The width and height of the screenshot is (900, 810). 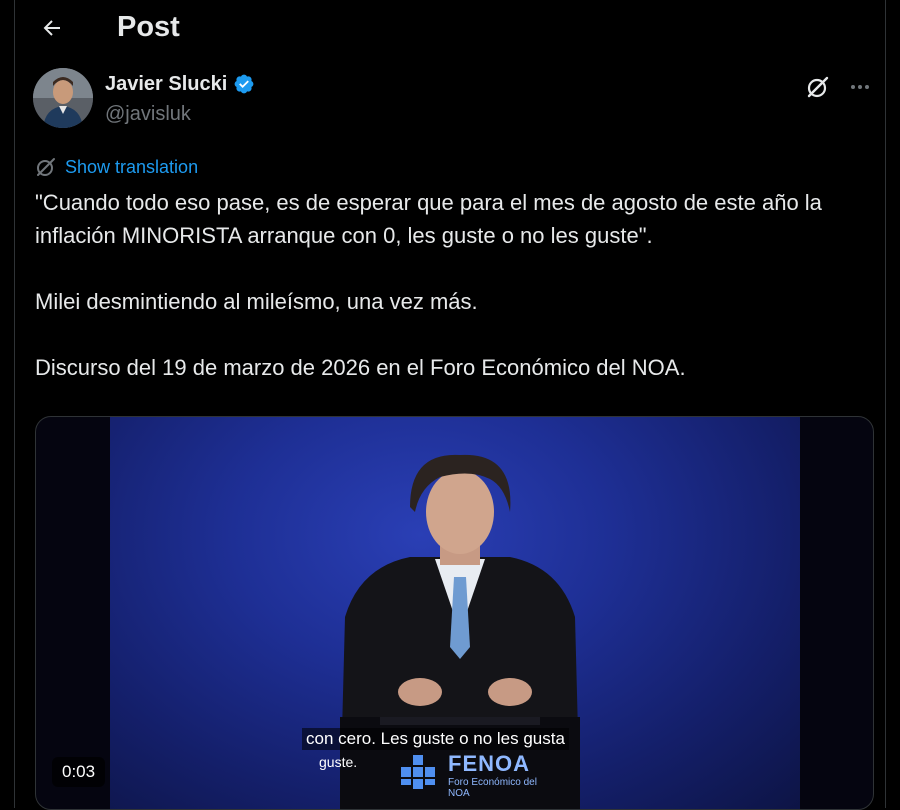 I want to click on fenoa-mark-icon, so click(x=418, y=772).